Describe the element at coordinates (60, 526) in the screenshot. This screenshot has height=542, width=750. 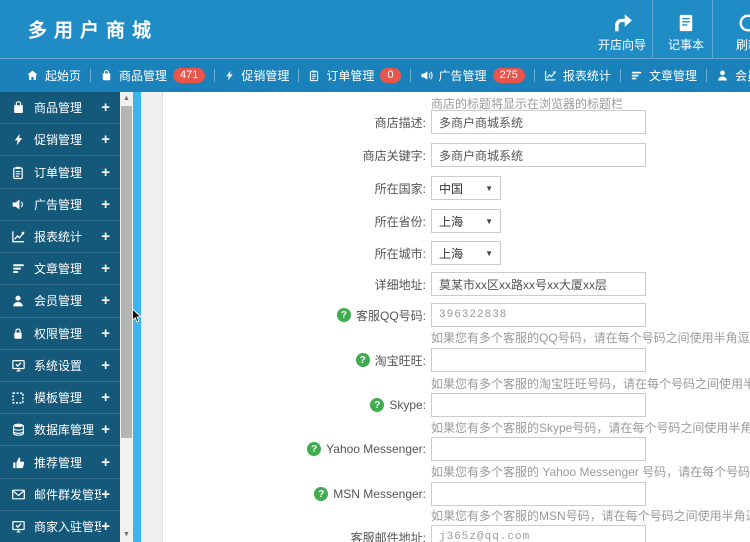
I see `sidebar-item-merchant-entry: 商家入驻管理 +` at that location.